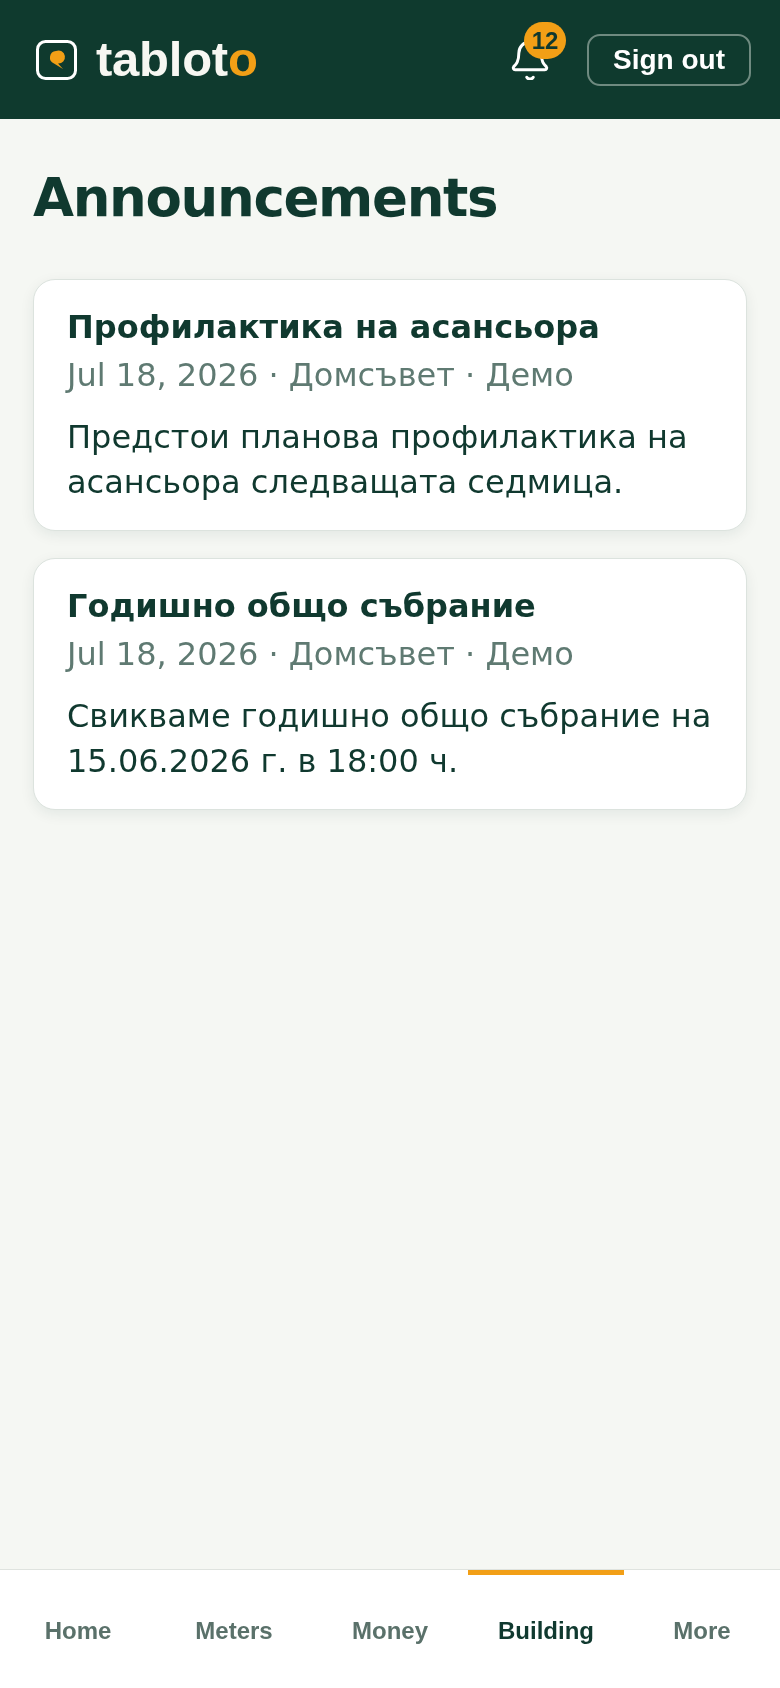  What do you see at coordinates (302, 606) in the screenshot?
I see `announcement-title: Годишно общо събрание` at bounding box center [302, 606].